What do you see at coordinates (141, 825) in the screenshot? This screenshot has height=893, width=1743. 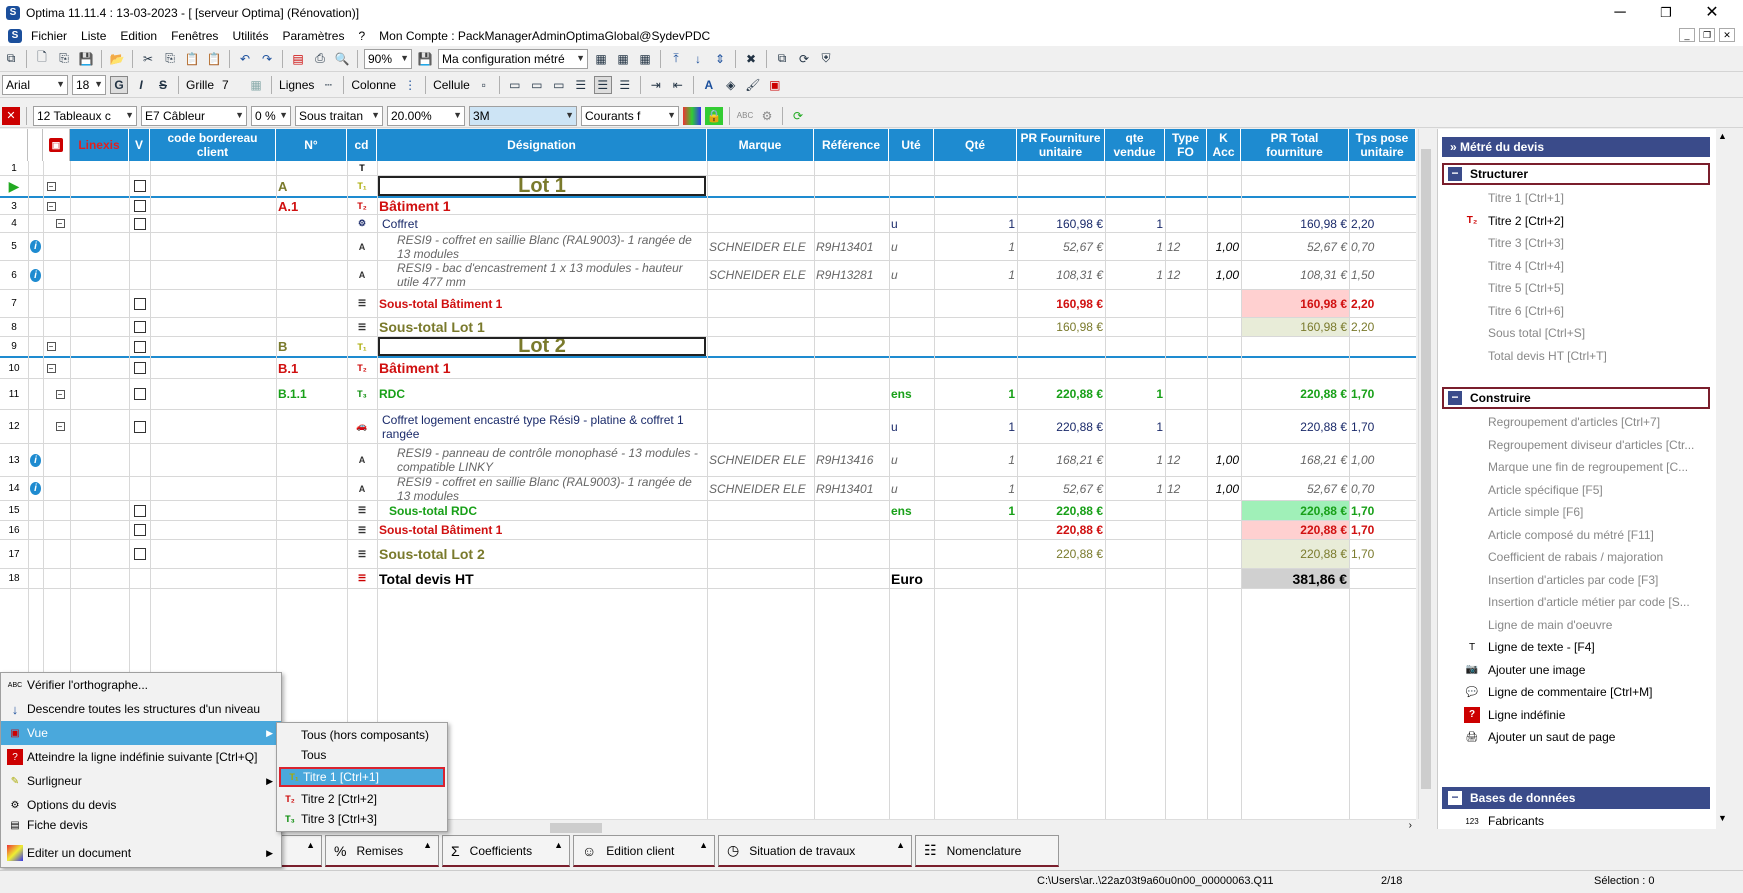 I see `ctx-fiche-devis: ▤ Fiche devis` at bounding box center [141, 825].